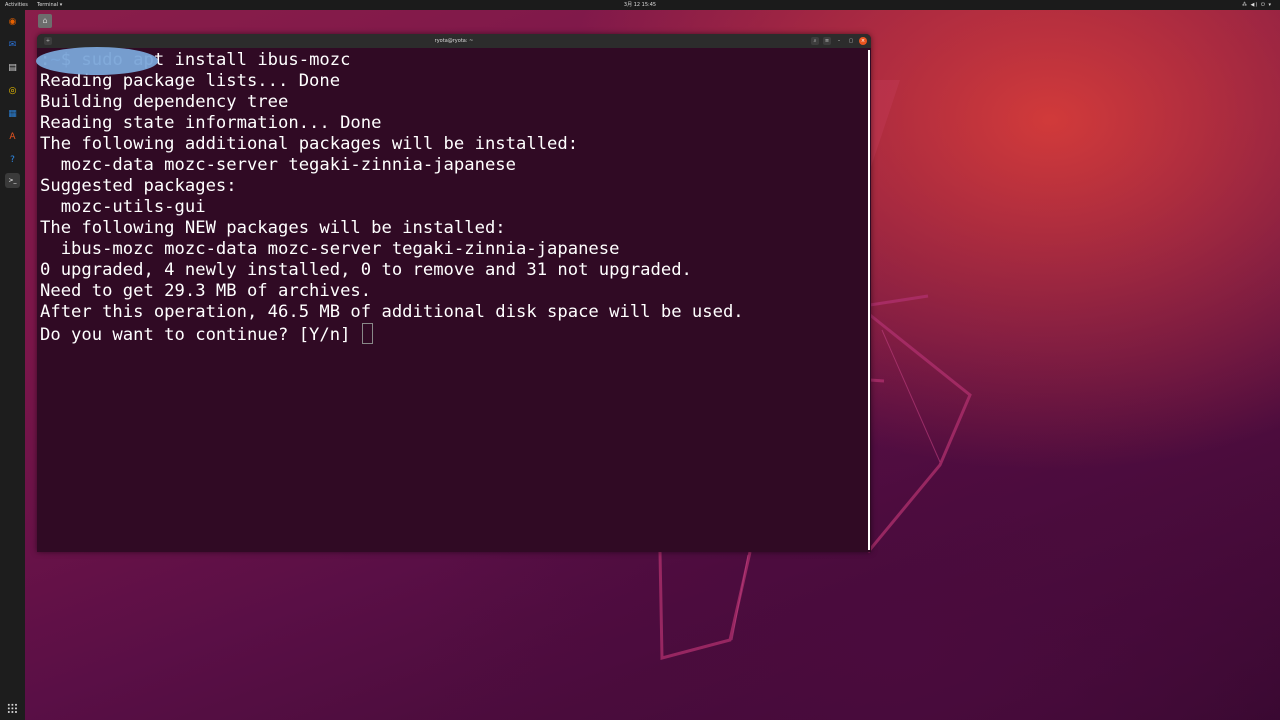  What do you see at coordinates (190, 81) in the screenshot?
I see `output-line: Reading package lists... Done` at bounding box center [190, 81].